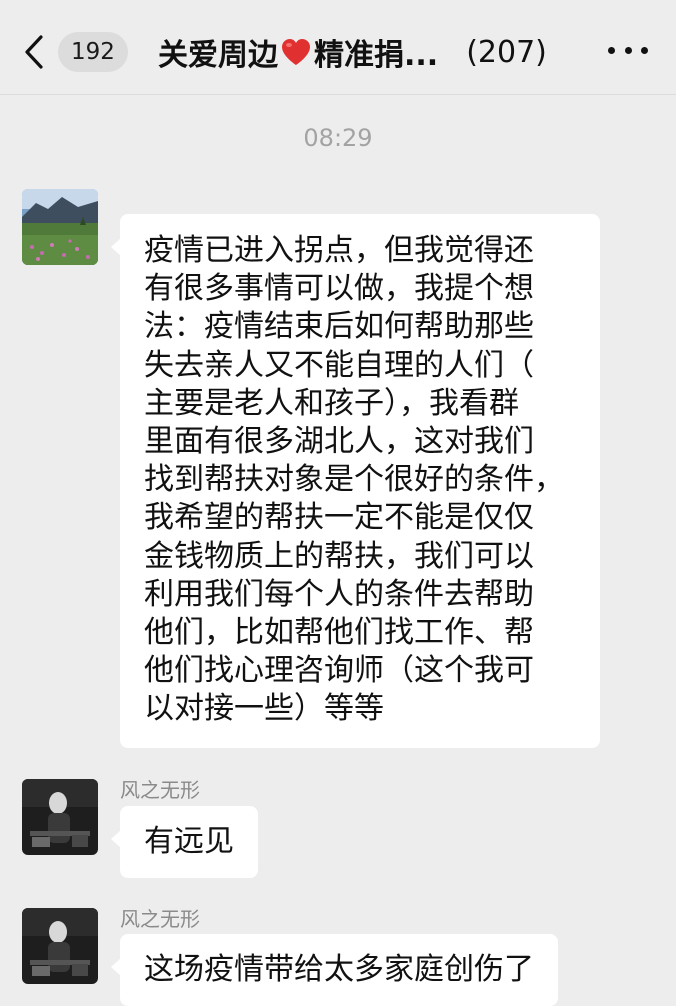  I want to click on back-button: 192, so click(83, 52).